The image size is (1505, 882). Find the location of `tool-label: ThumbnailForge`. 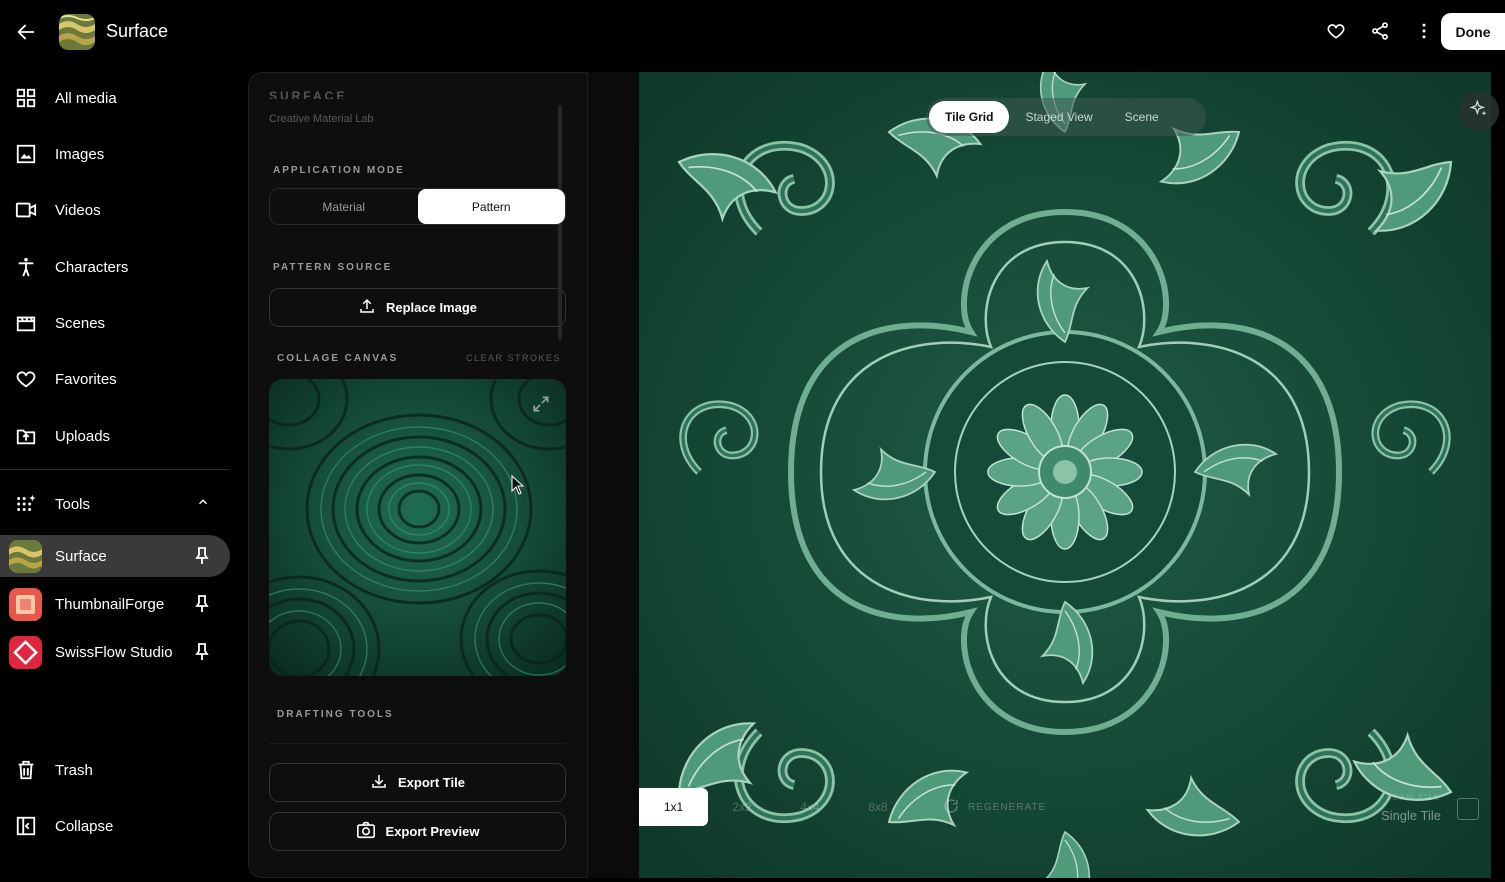

tool-label: ThumbnailForge is located at coordinates (110, 604).